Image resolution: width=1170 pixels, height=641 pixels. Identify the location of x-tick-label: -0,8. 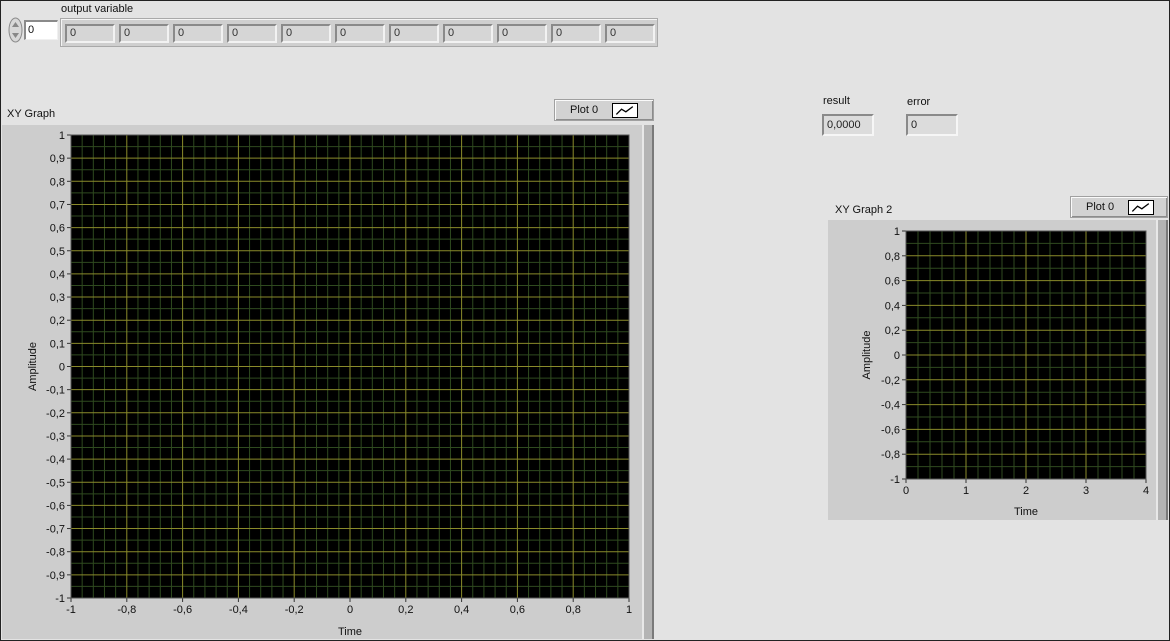
(126, 610).